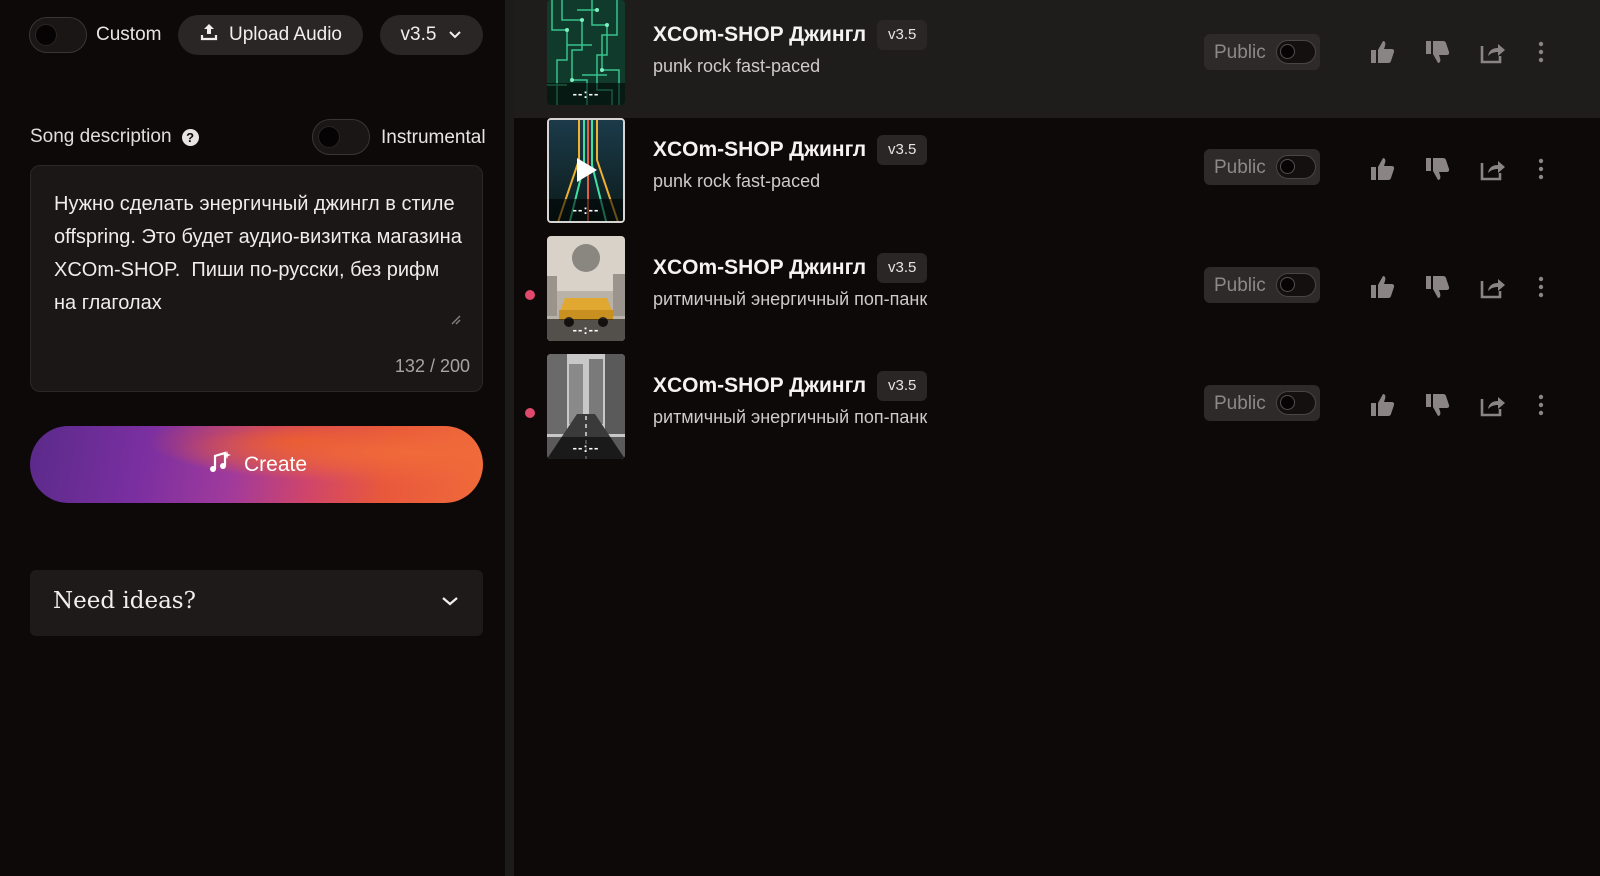 This screenshot has width=1600, height=876. Describe the element at coordinates (509, 438) in the screenshot. I see `panel-divider` at that location.